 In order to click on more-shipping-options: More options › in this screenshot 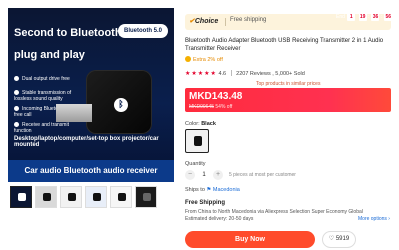, I will do `click(374, 219)`.